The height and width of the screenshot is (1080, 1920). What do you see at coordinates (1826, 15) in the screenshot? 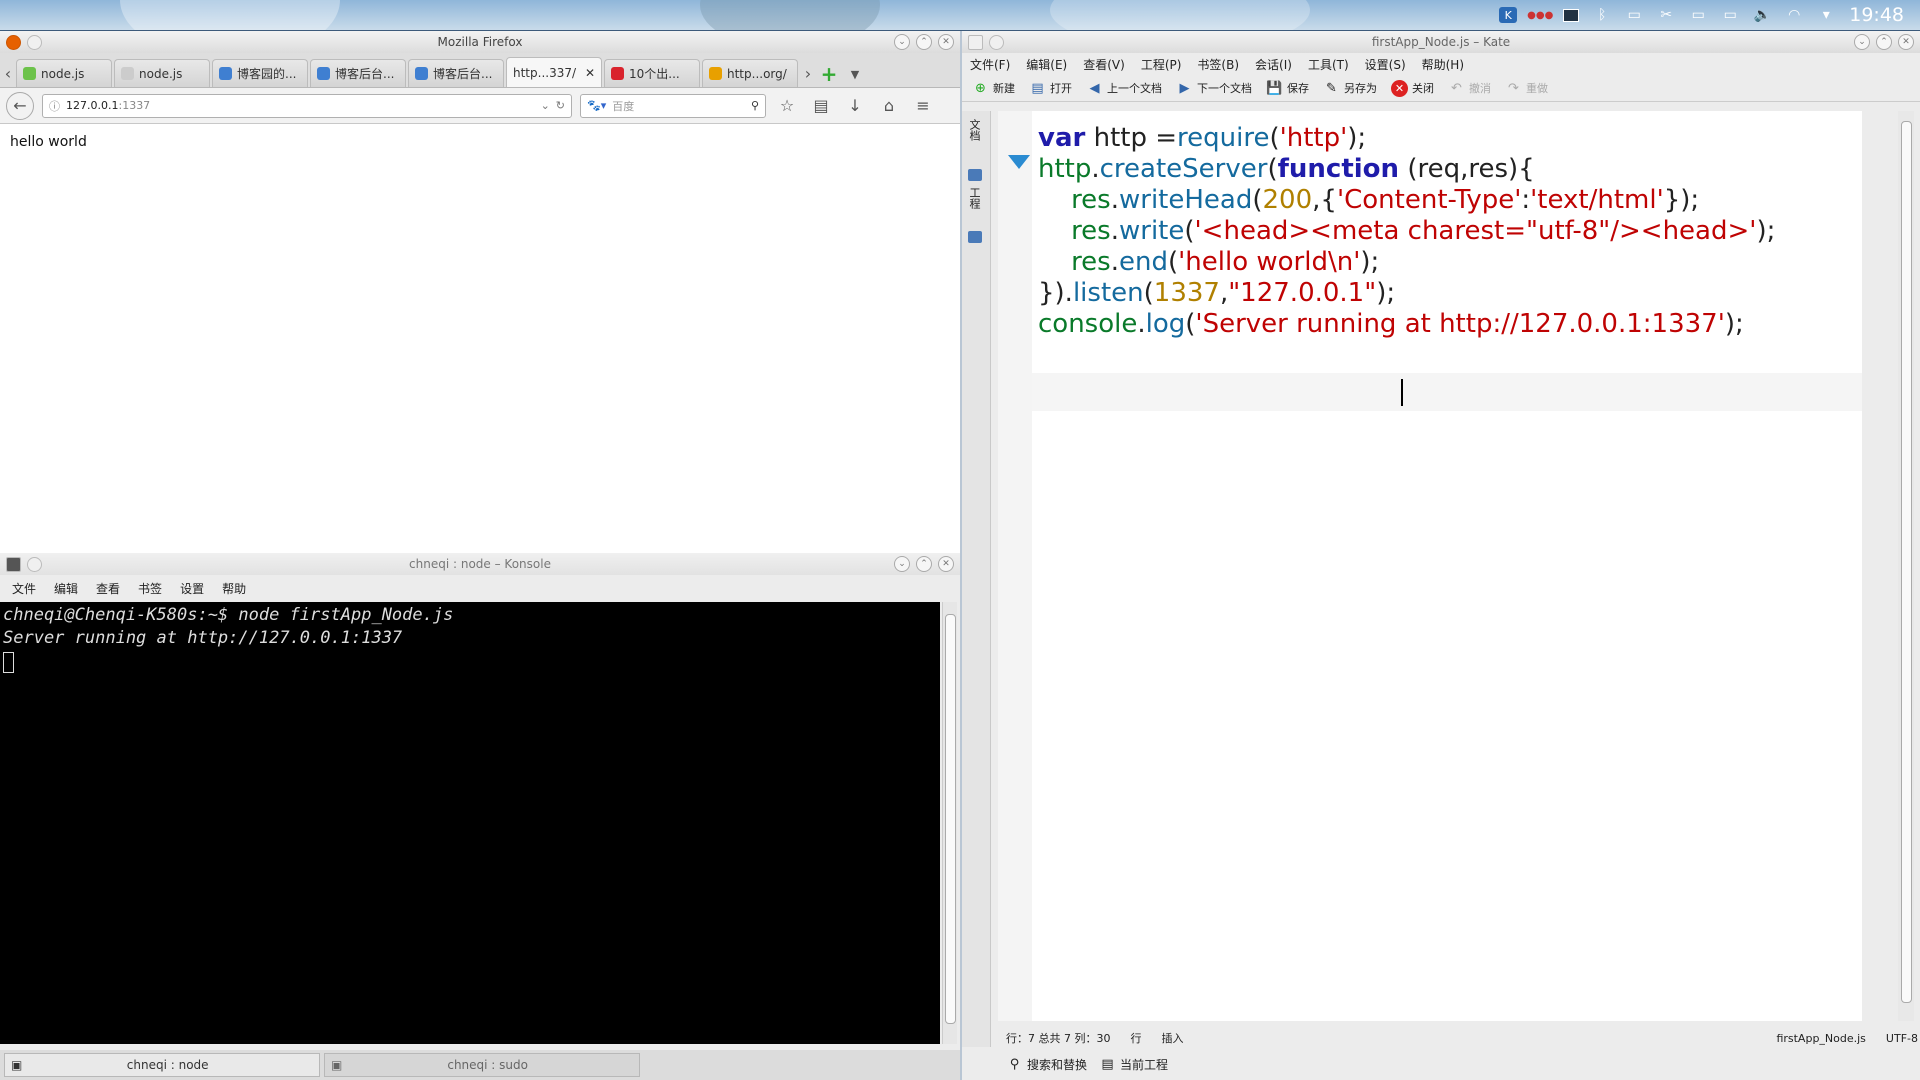
I see `dropdown-icon: ▾` at bounding box center [1826, 15].